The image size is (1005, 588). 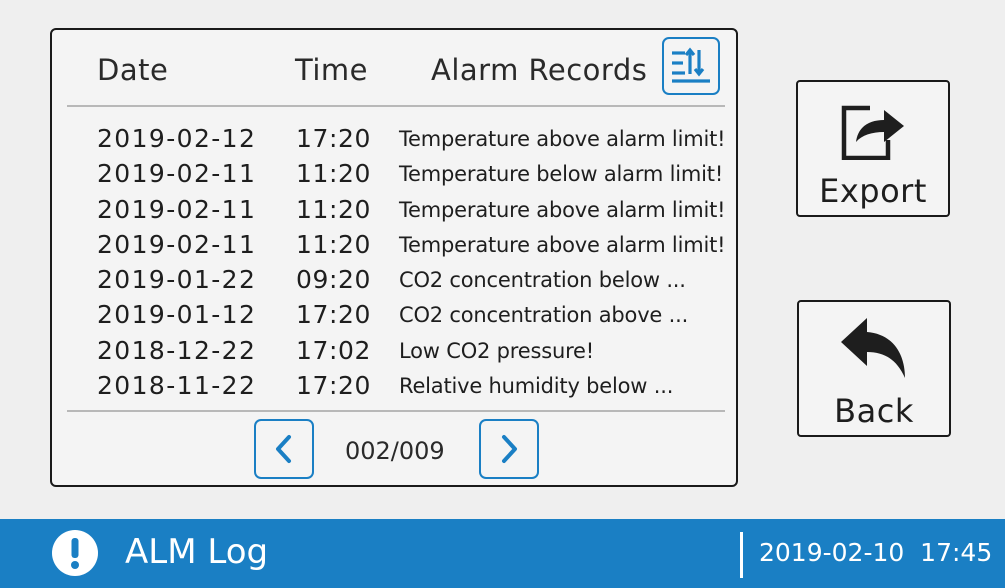 I want to click on sort-icon, so click(x=691, y=65).